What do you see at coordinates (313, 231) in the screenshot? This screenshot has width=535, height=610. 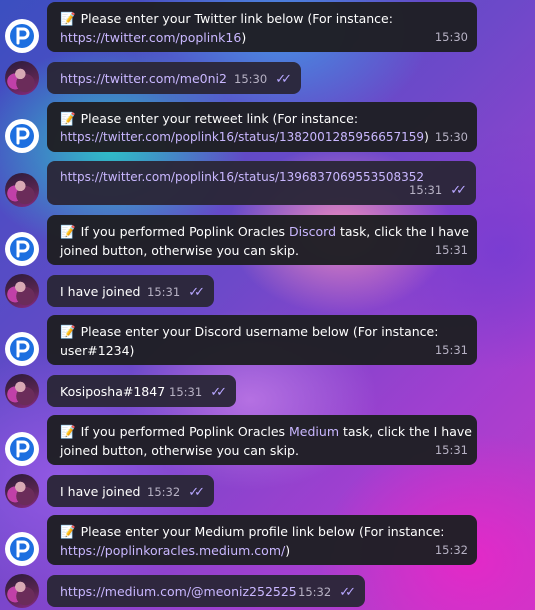 I see `discord-highlight: Discord` at bounding box center [313, 231].